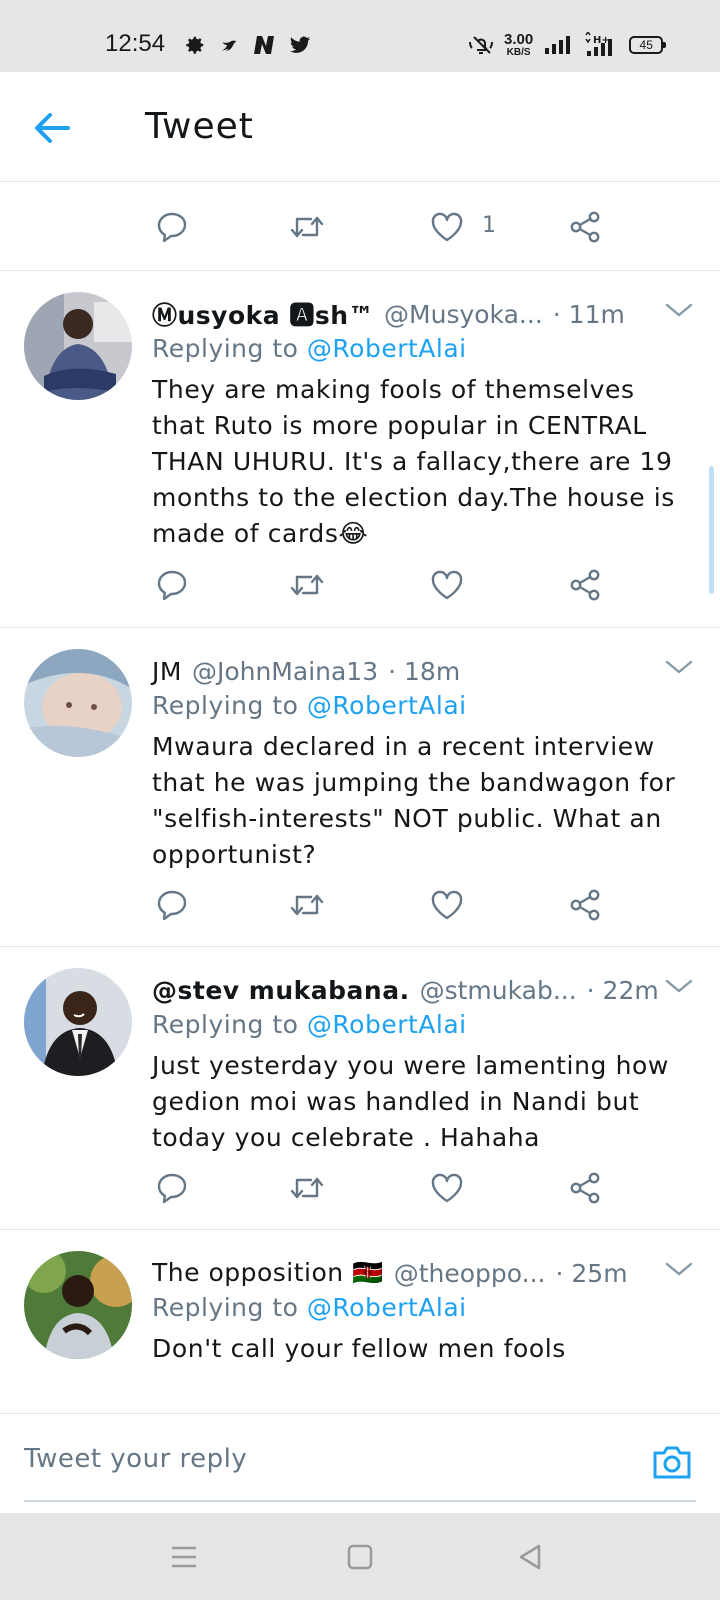  What do you see at coordinates (268, 1273) in the screenshot?
I see `display-name: The opposition 🇰🇪` at bounding box center [268, 1273].